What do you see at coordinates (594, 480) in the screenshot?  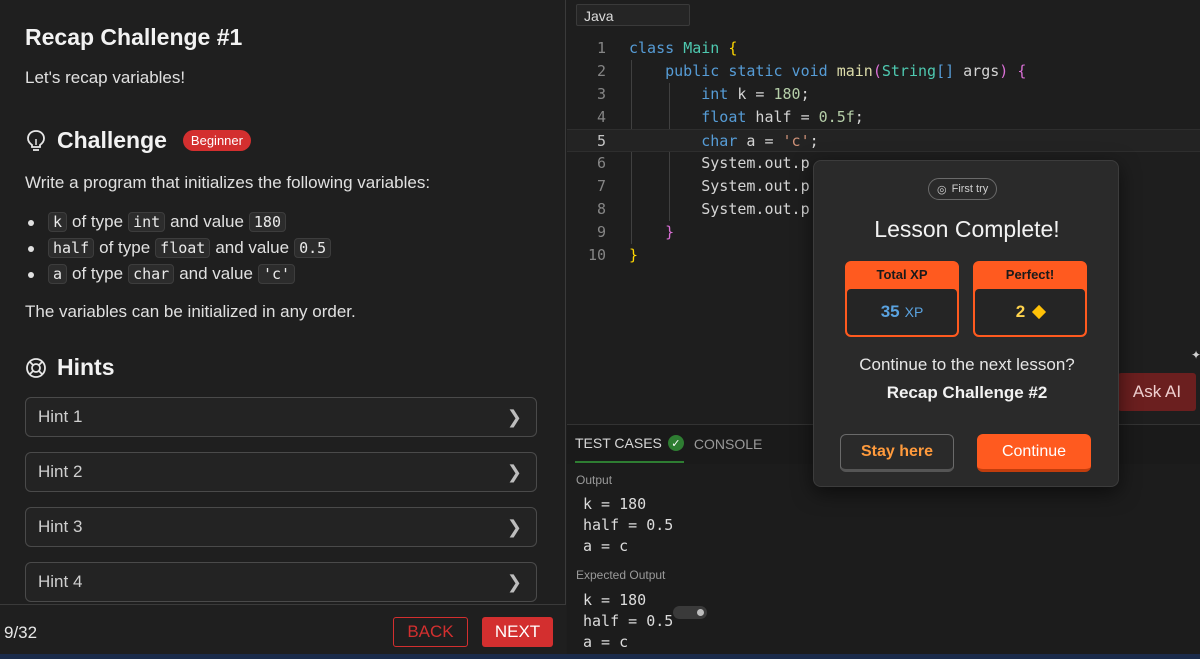 I see `output-label: Output` at bounding box center [594, 480].